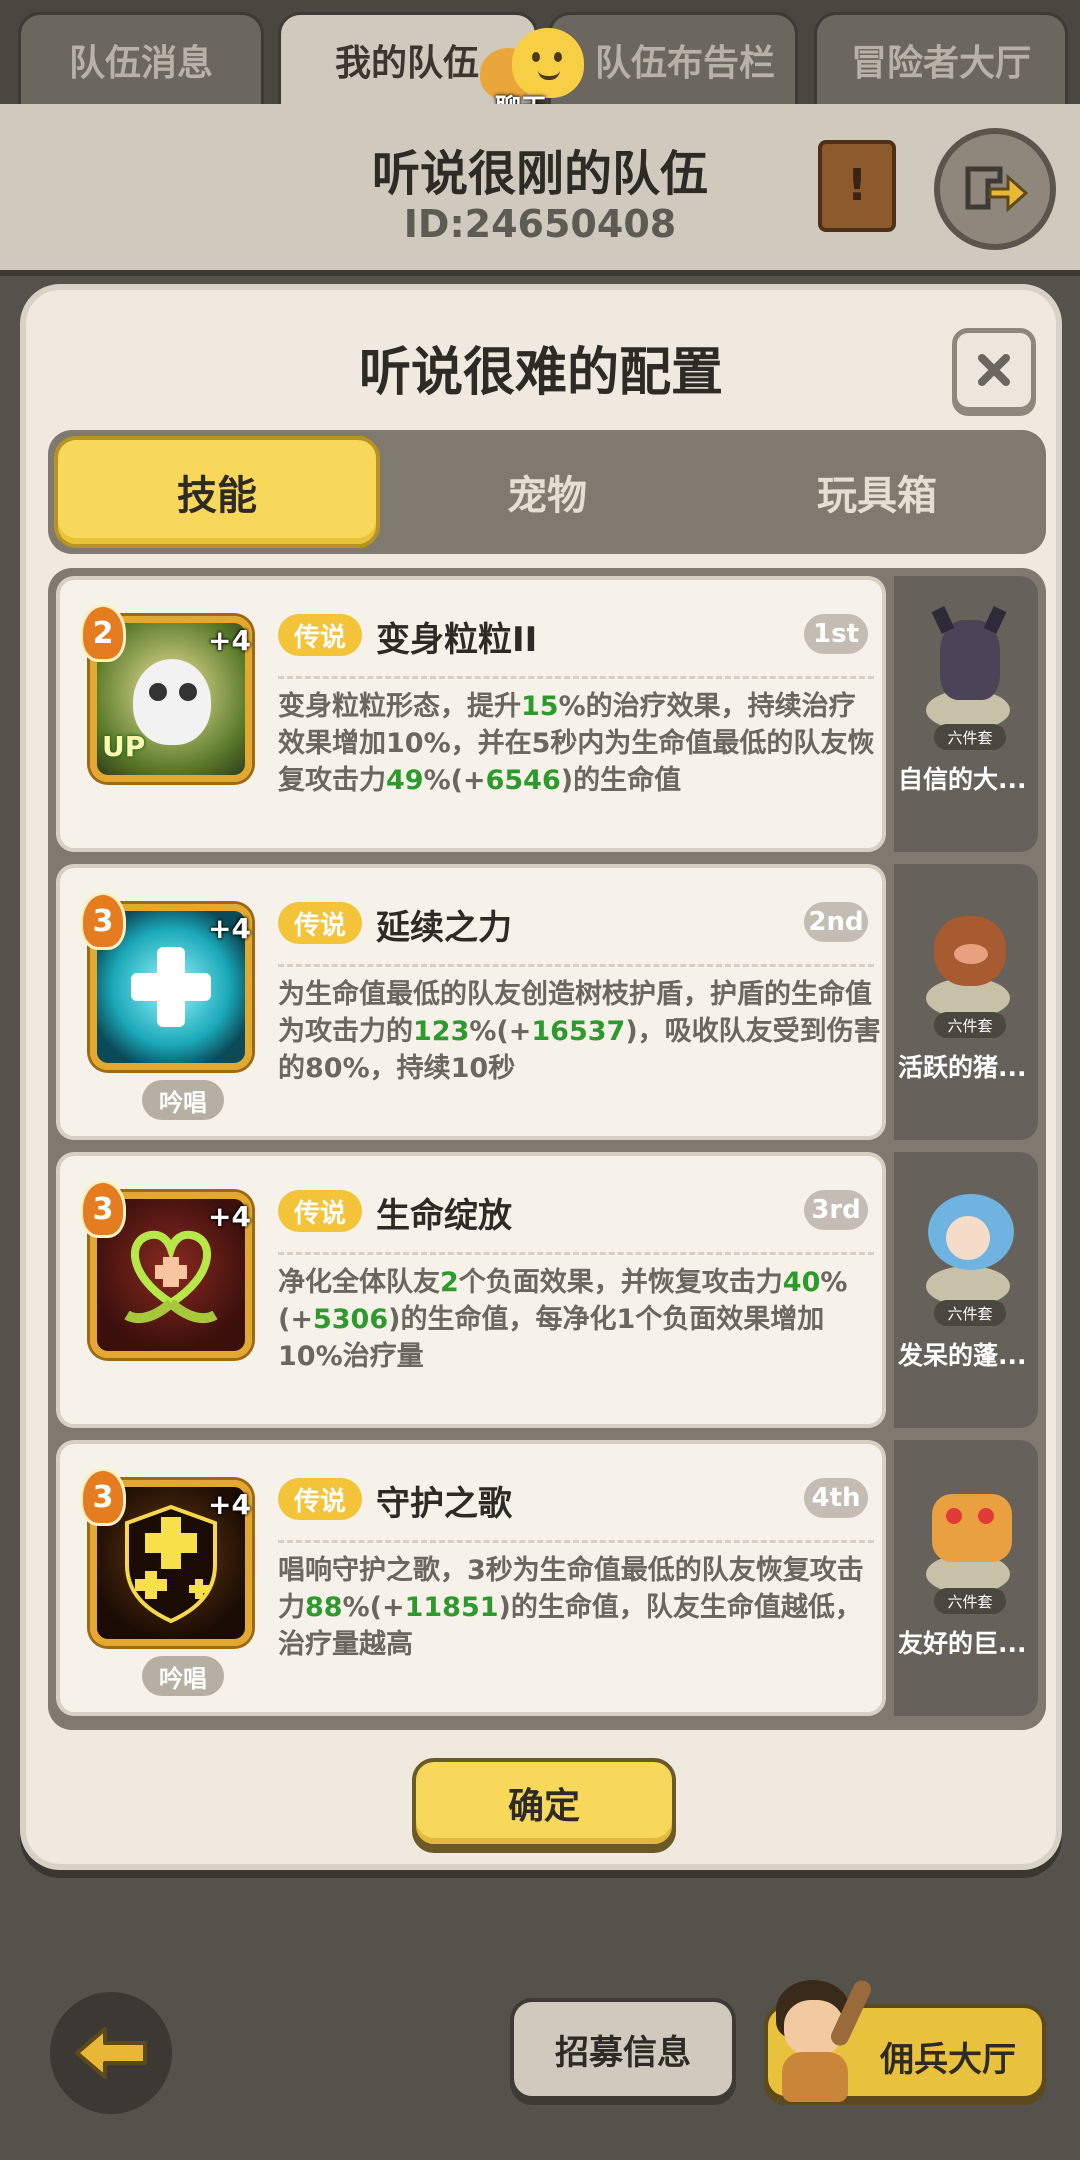 Image resolution: width=1080 pixels, height=2160 pixels. I want to click on team-name: 听说很刚的队伍, so click(539, 174).